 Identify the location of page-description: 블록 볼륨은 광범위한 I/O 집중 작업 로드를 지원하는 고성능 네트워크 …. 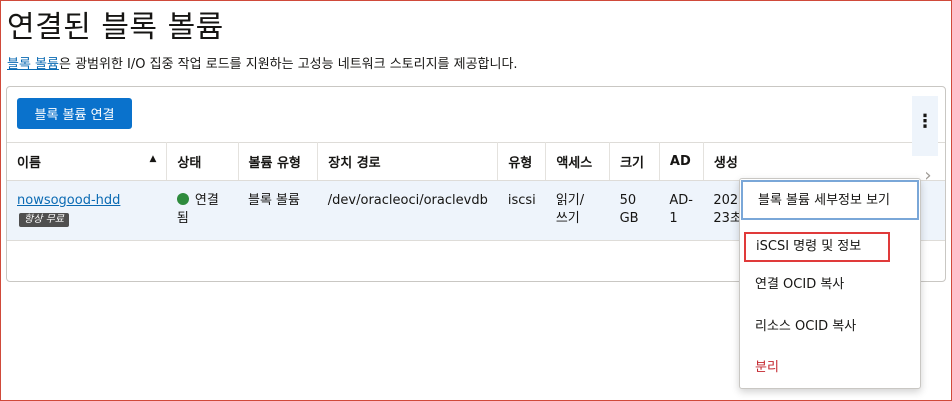
(262, 62).